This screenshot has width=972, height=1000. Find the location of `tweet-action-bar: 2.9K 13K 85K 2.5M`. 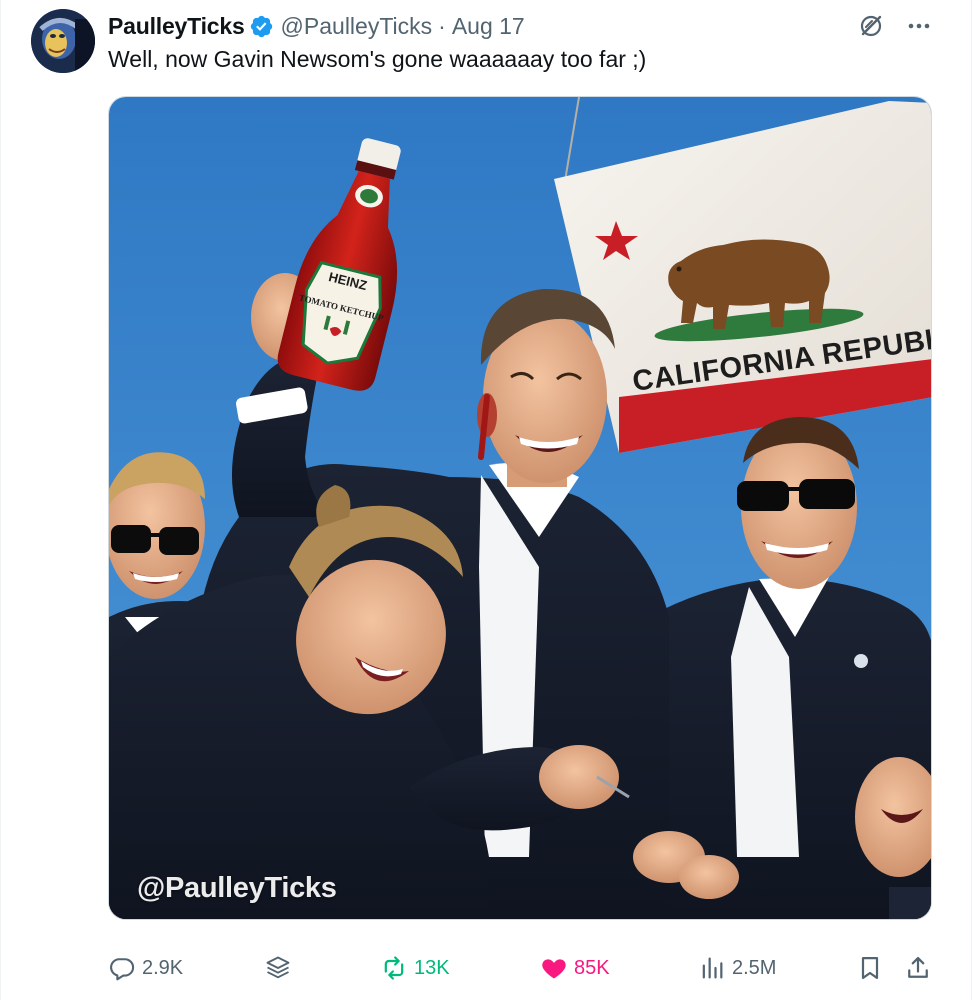

tweet-action-bar: 2.9K 13K 85K 2.5M is located at coordinates (523, 968).